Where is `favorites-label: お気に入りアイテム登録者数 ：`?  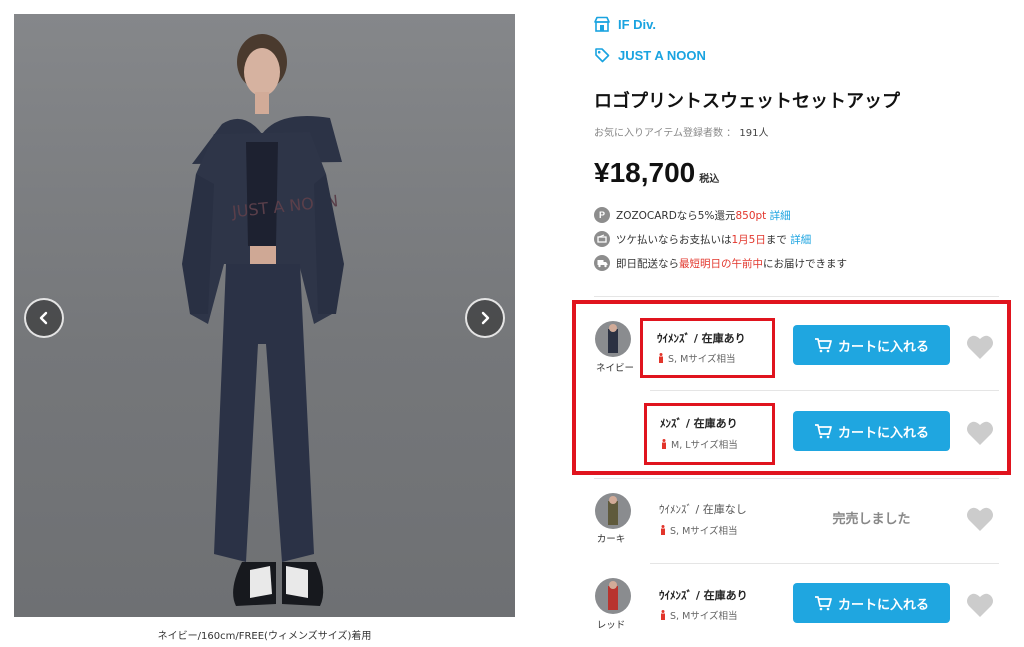
favorites-label: お気に入りアイテム登録者数 ： is located at coordinates (665, 133).